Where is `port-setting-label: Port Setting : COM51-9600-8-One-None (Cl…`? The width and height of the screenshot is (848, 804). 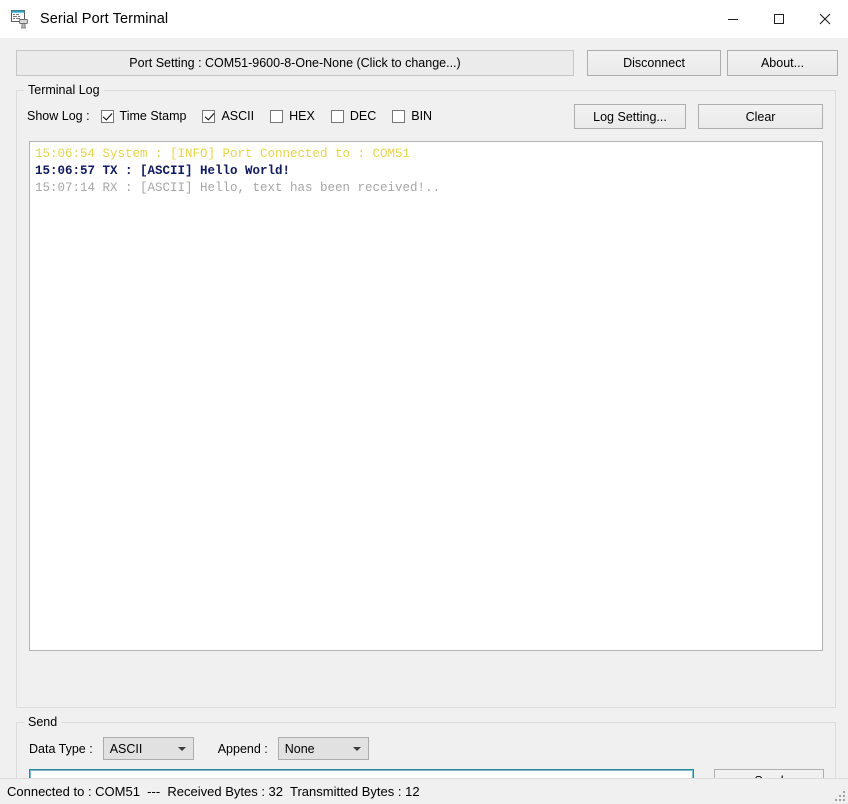
port-setting-label: Port Setting : COM51-9600-8-One-None (Cl… is located at coordinates (295, 63).